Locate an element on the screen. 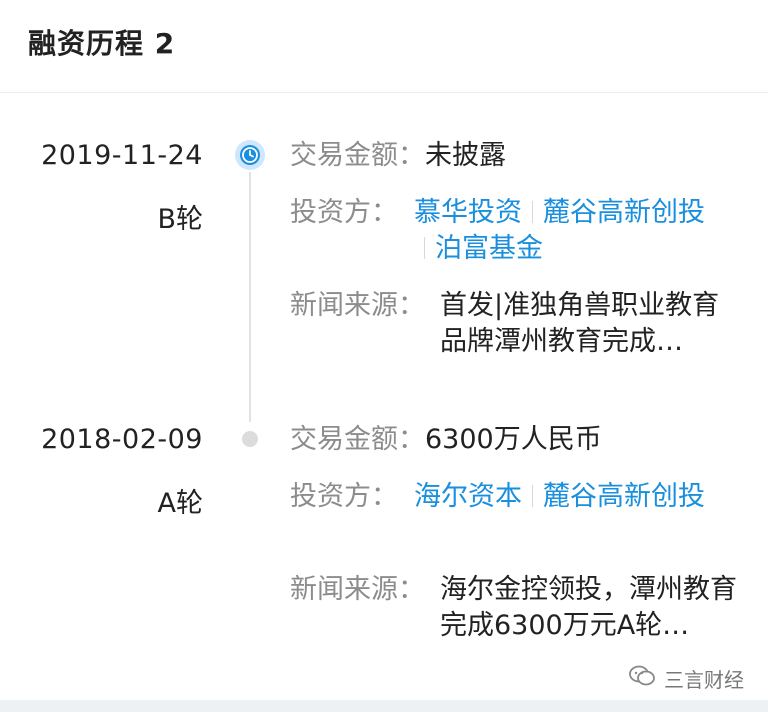 This screenshot has height=712, width=768. round-stage: B轮 is located at coordinates (180, 219).